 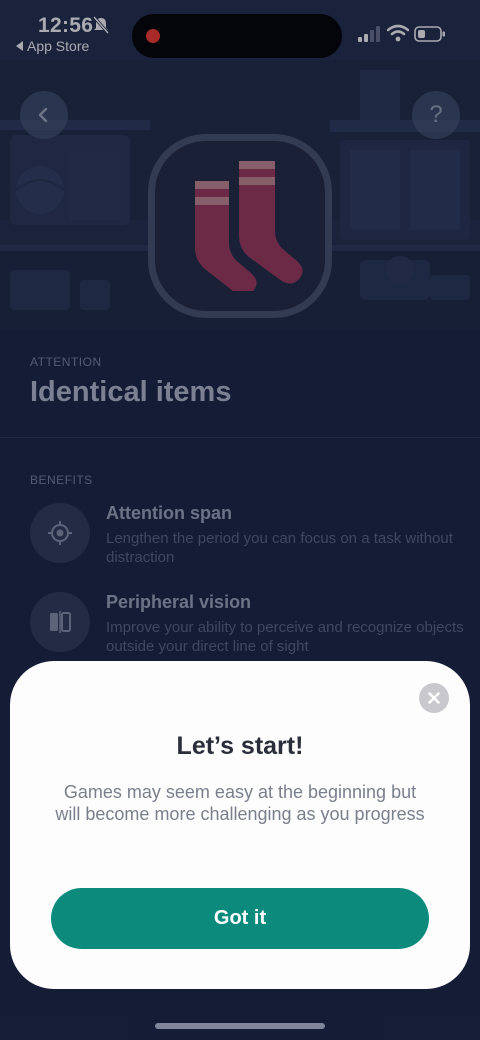 What do you see at coordinates (240, 1026) in the screenshot?
I see `home-indicator` at bounding box center [240, 1026].